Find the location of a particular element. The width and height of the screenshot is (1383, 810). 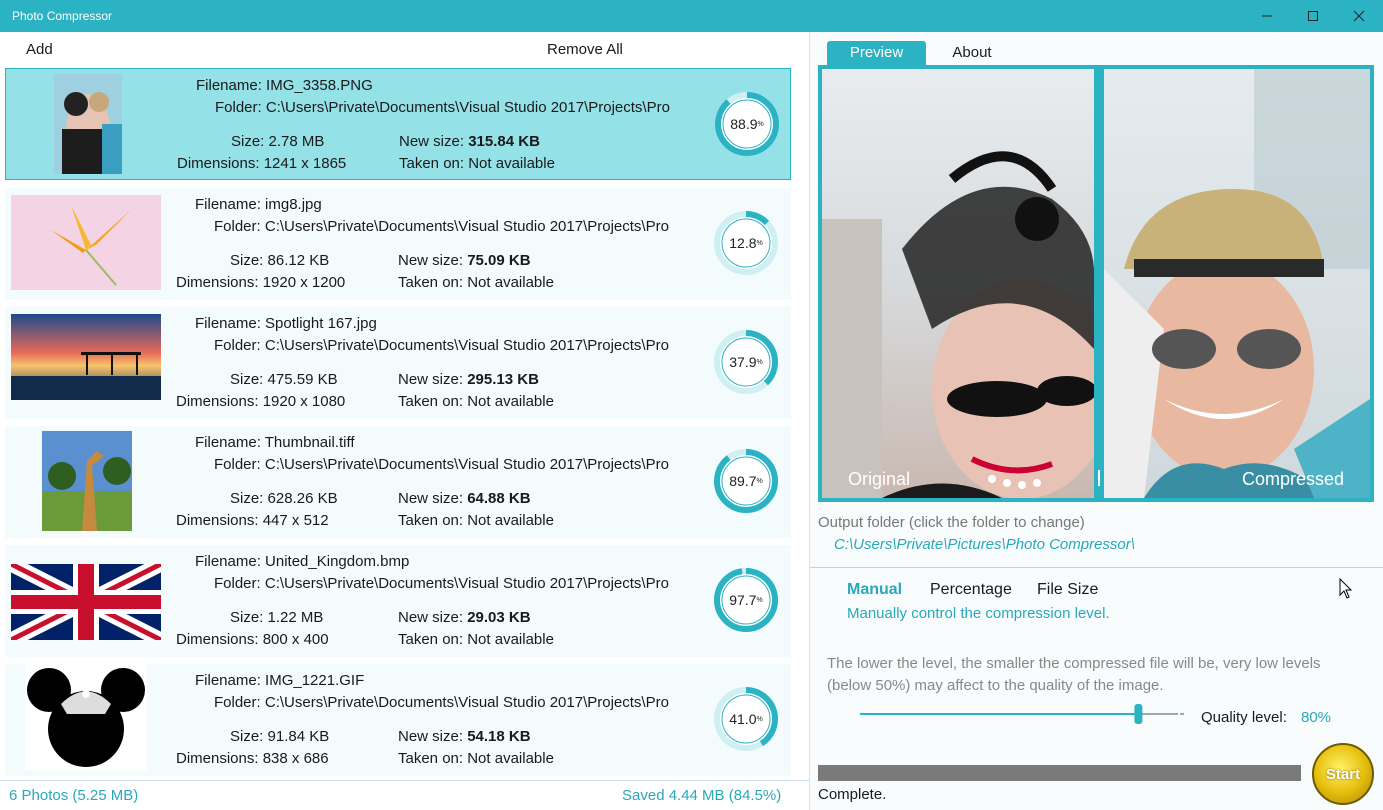

mode-percentage-tab: Percentage is located at coordinates (971, 590).